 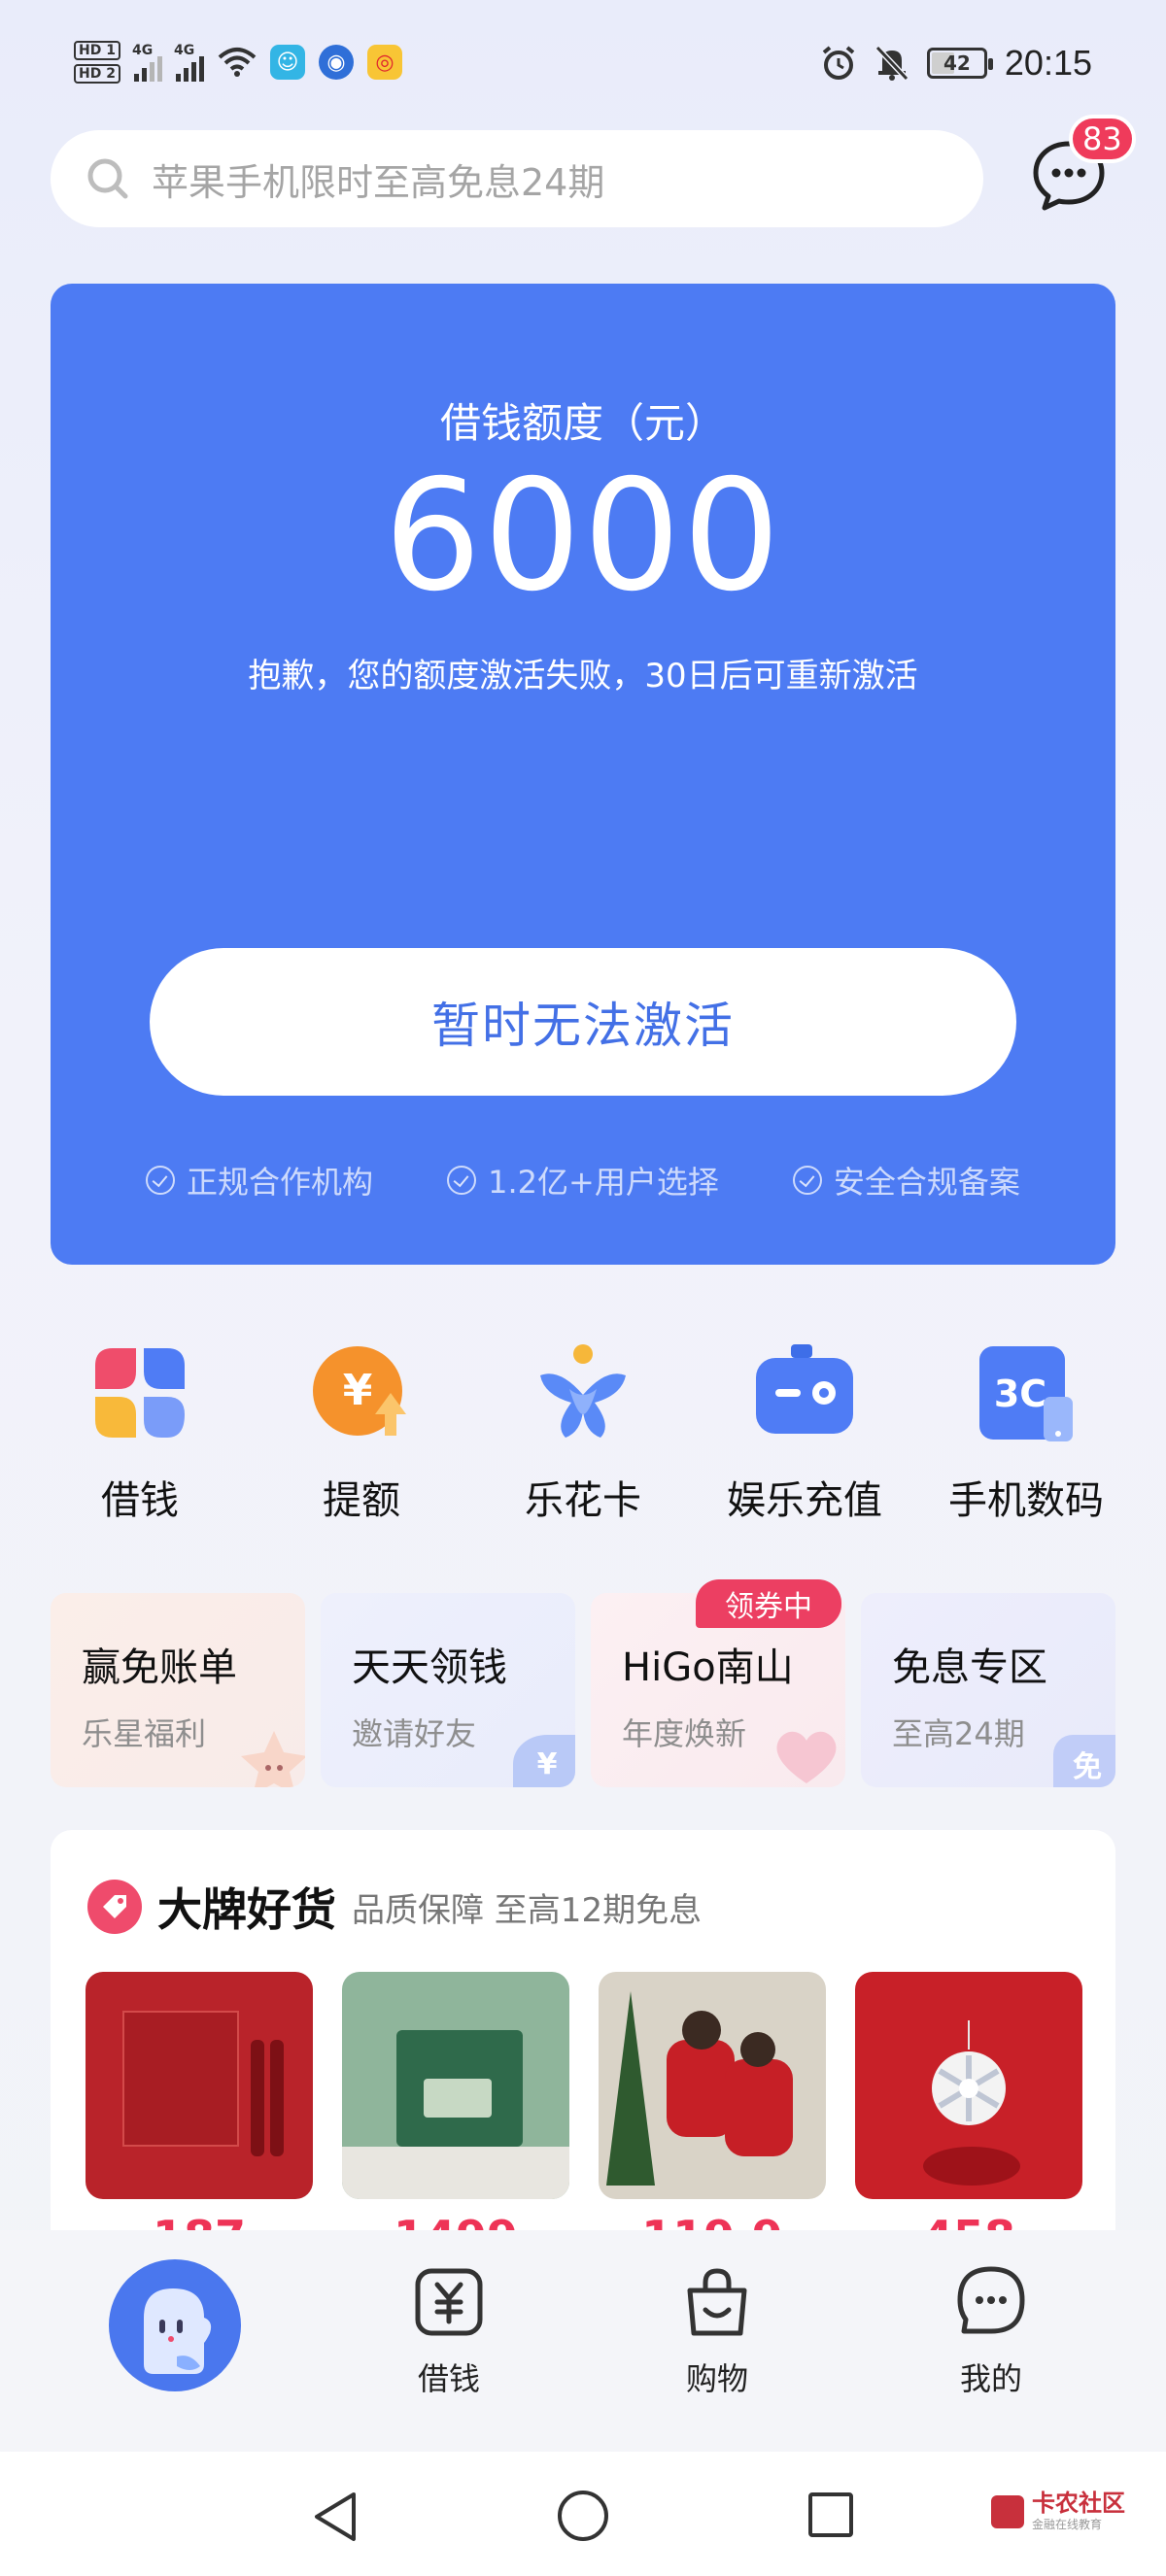 I want to click on tab-label: 购物, so click(x=716, y=2378).